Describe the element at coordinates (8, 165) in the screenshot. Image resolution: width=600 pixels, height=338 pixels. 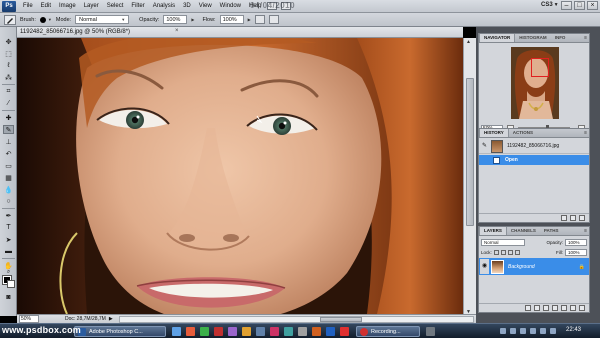
I see `eraser-tool-icon: ▭` at that location.